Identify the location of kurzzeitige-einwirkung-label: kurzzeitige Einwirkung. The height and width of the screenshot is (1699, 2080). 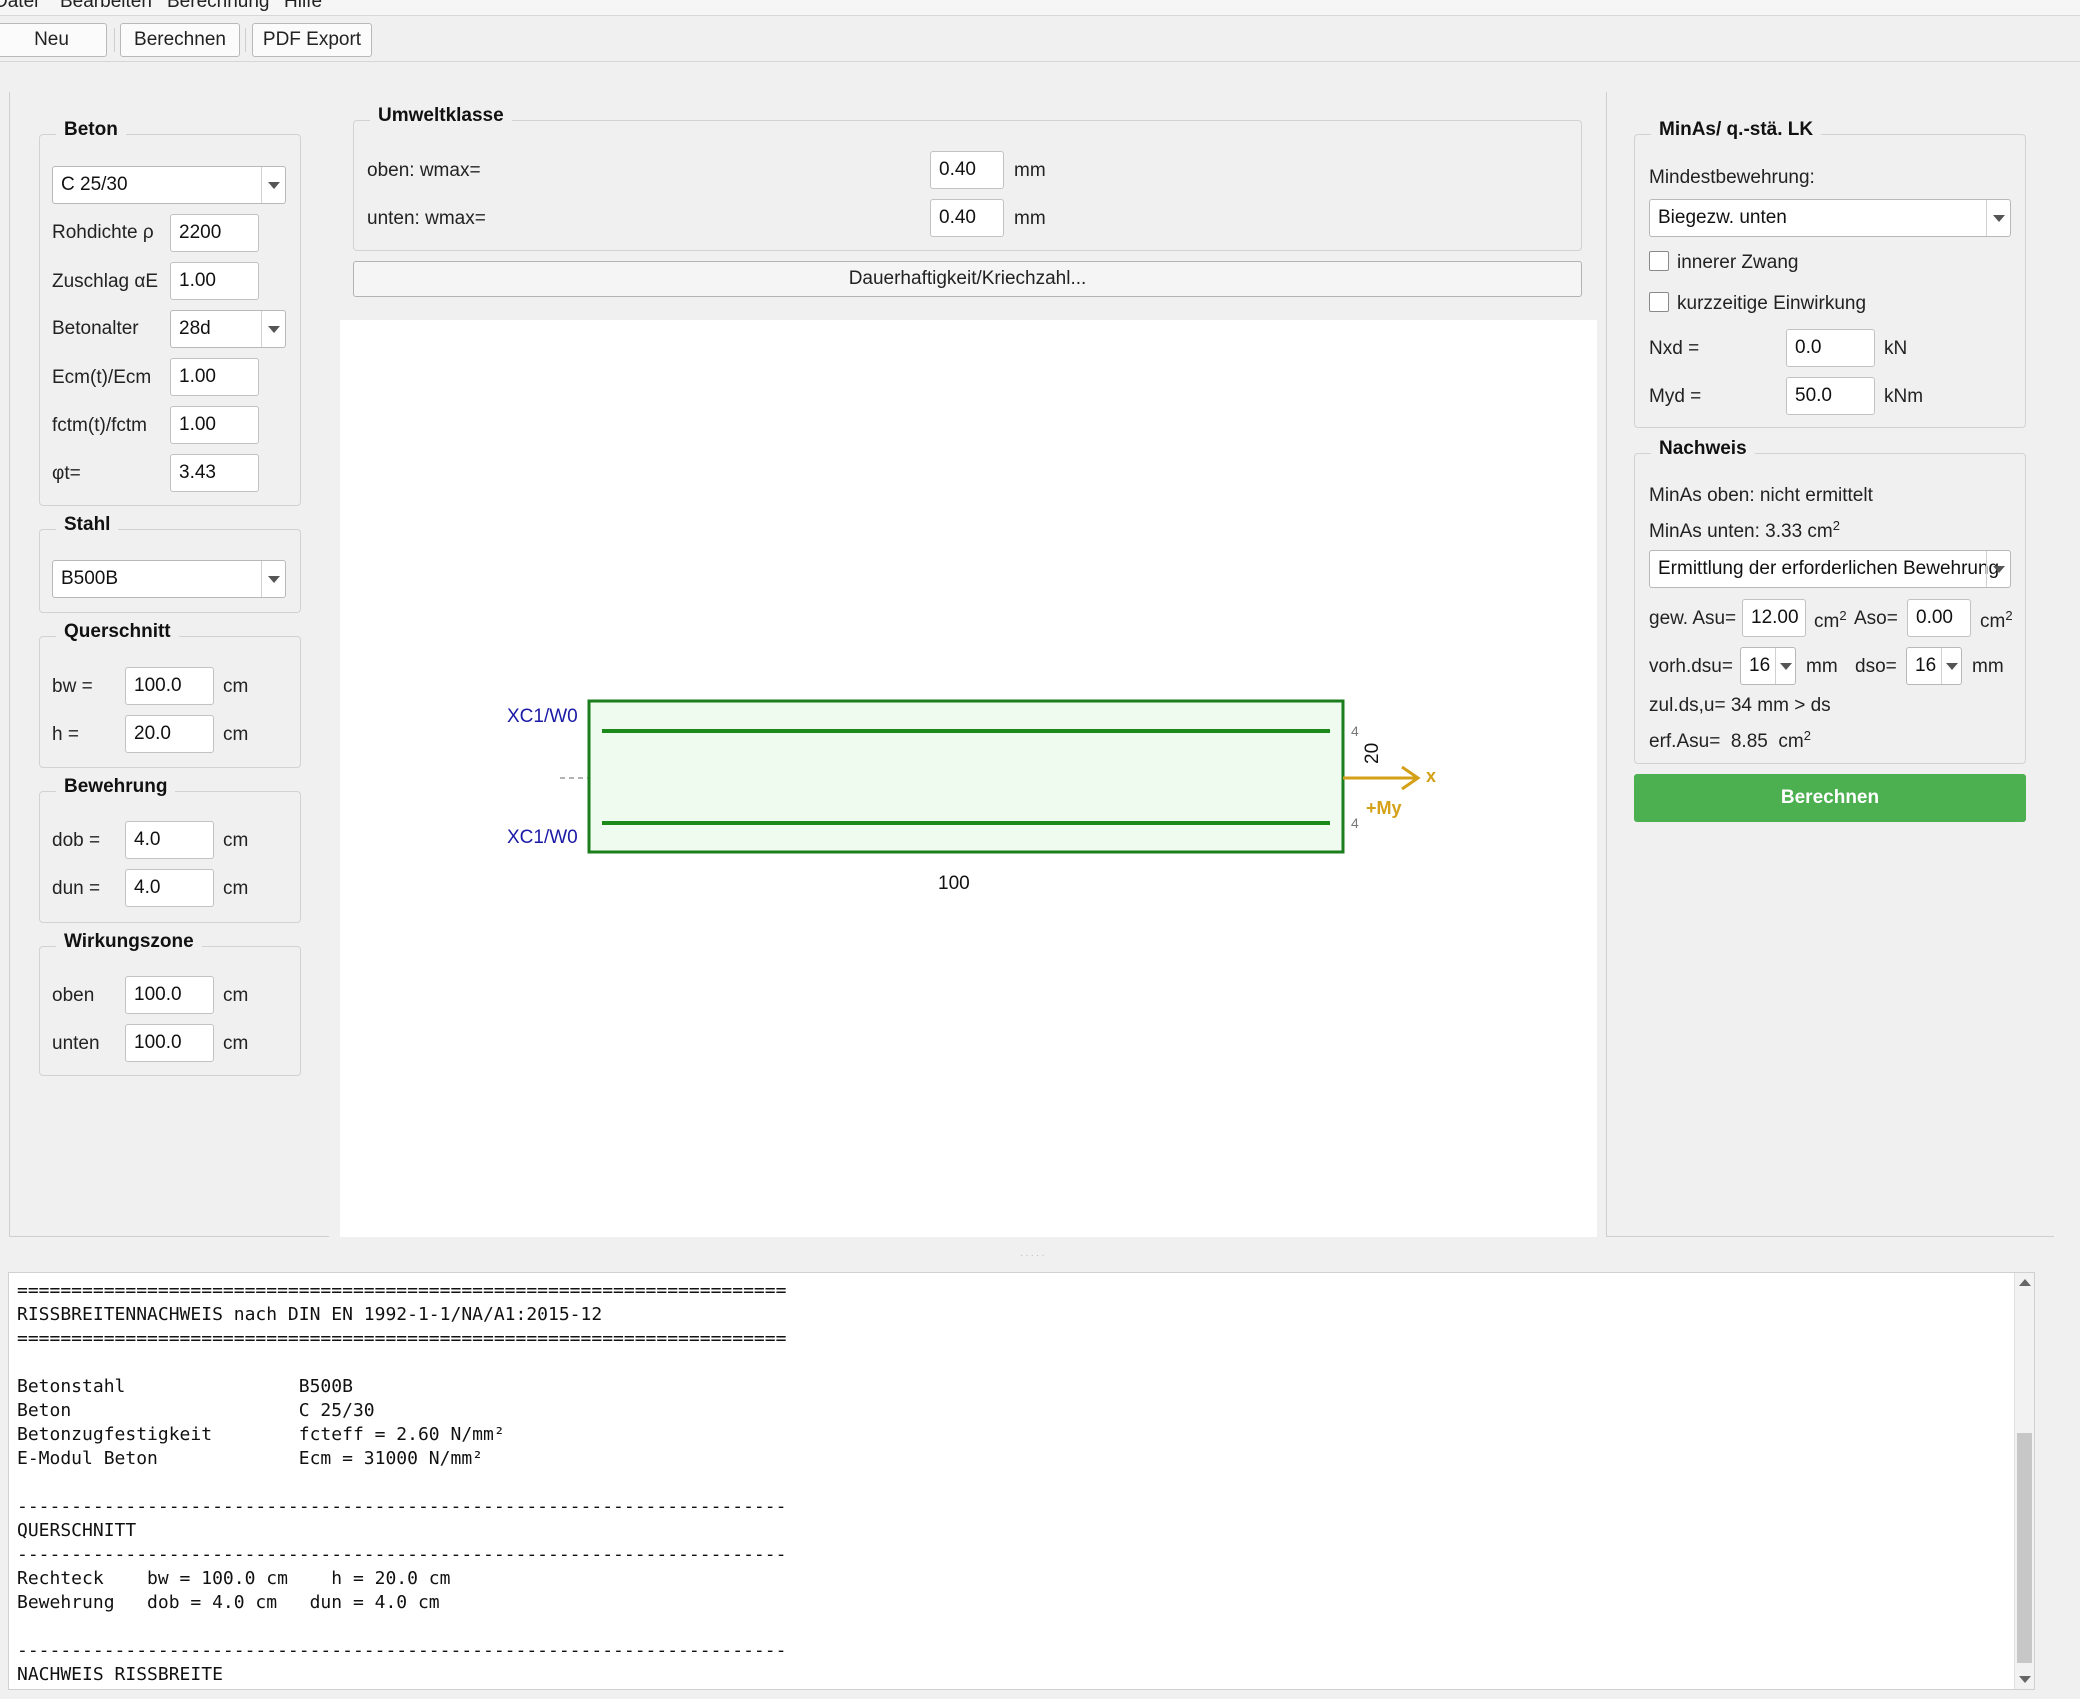
(1772, 303).